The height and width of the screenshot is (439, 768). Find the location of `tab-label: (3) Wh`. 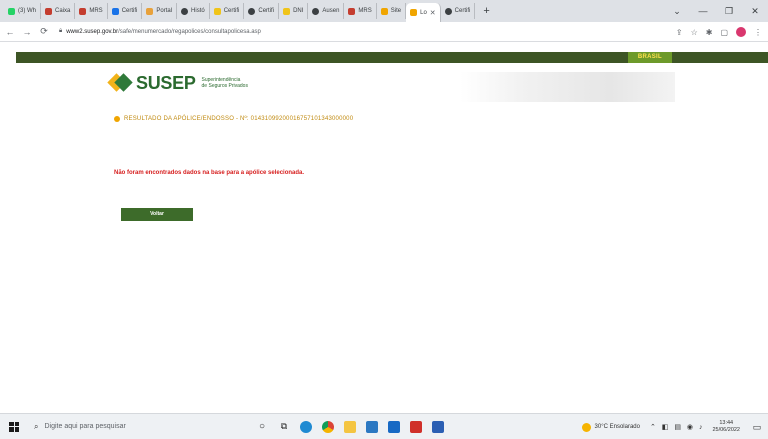

tab-label: (3) Wh is located at coordinates (27, 11).